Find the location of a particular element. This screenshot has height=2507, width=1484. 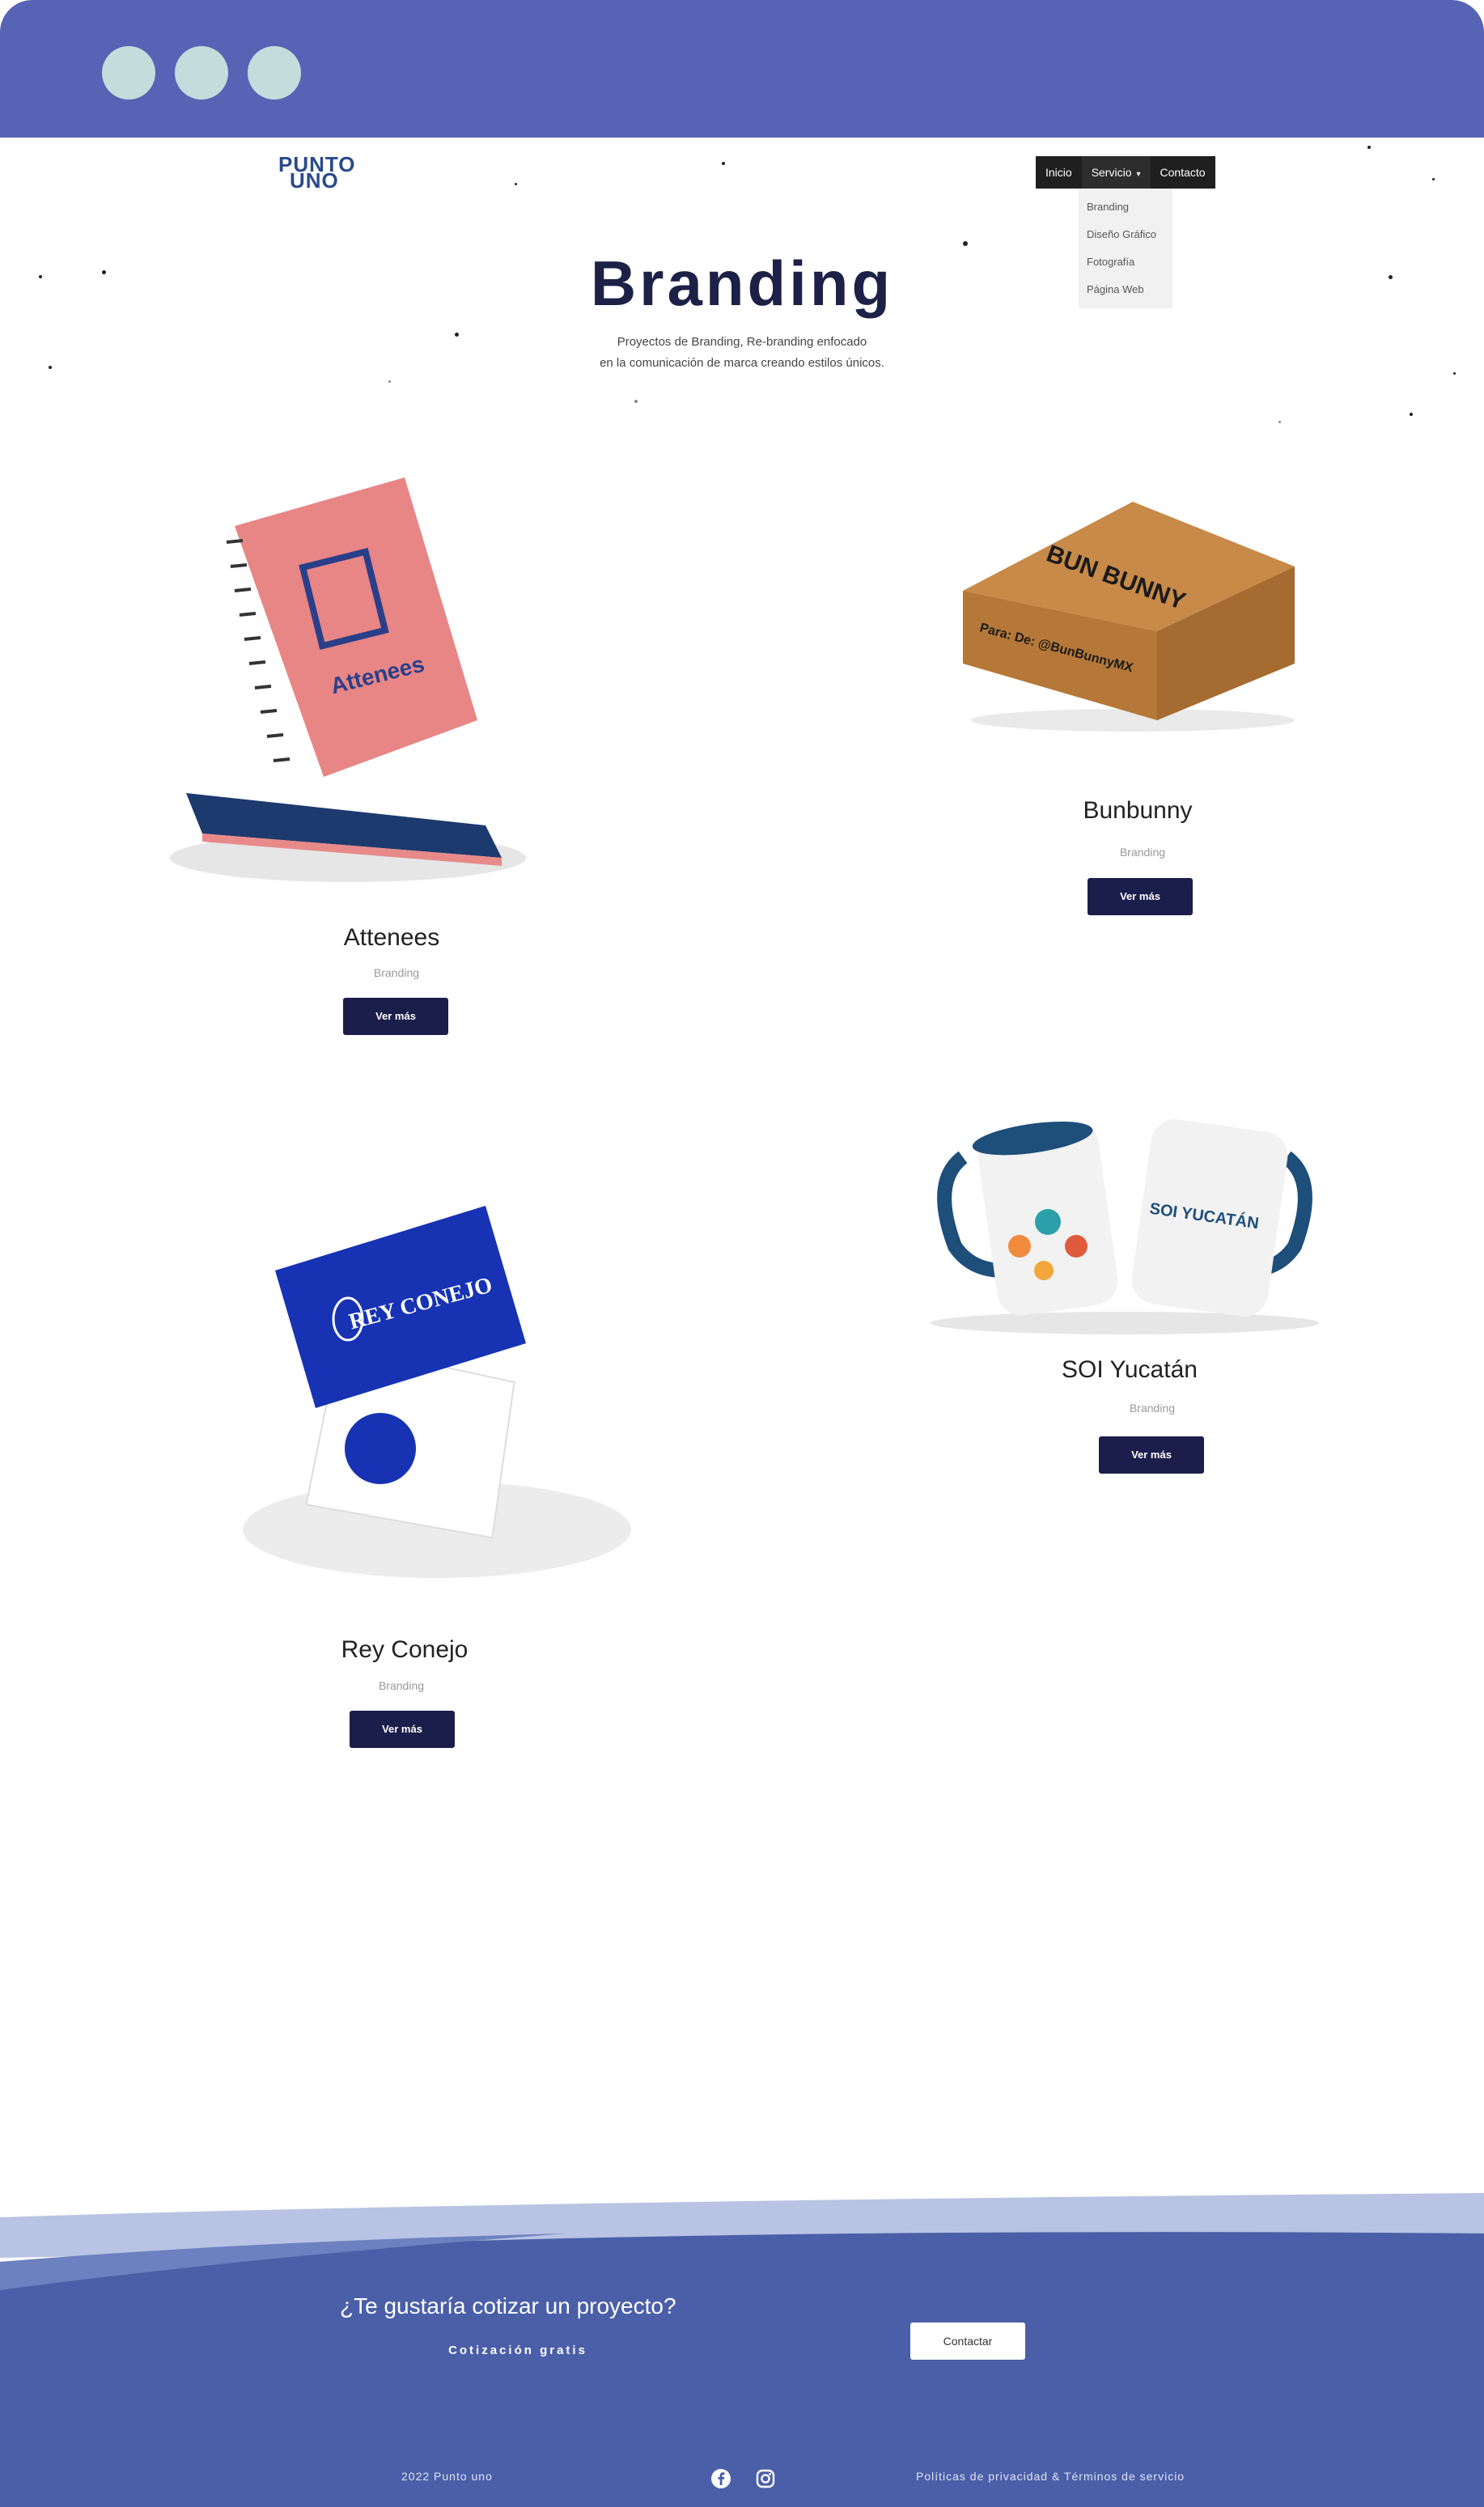

ver-mas-button-bunbunny: Ver más is located at coordinates (1141, 896).